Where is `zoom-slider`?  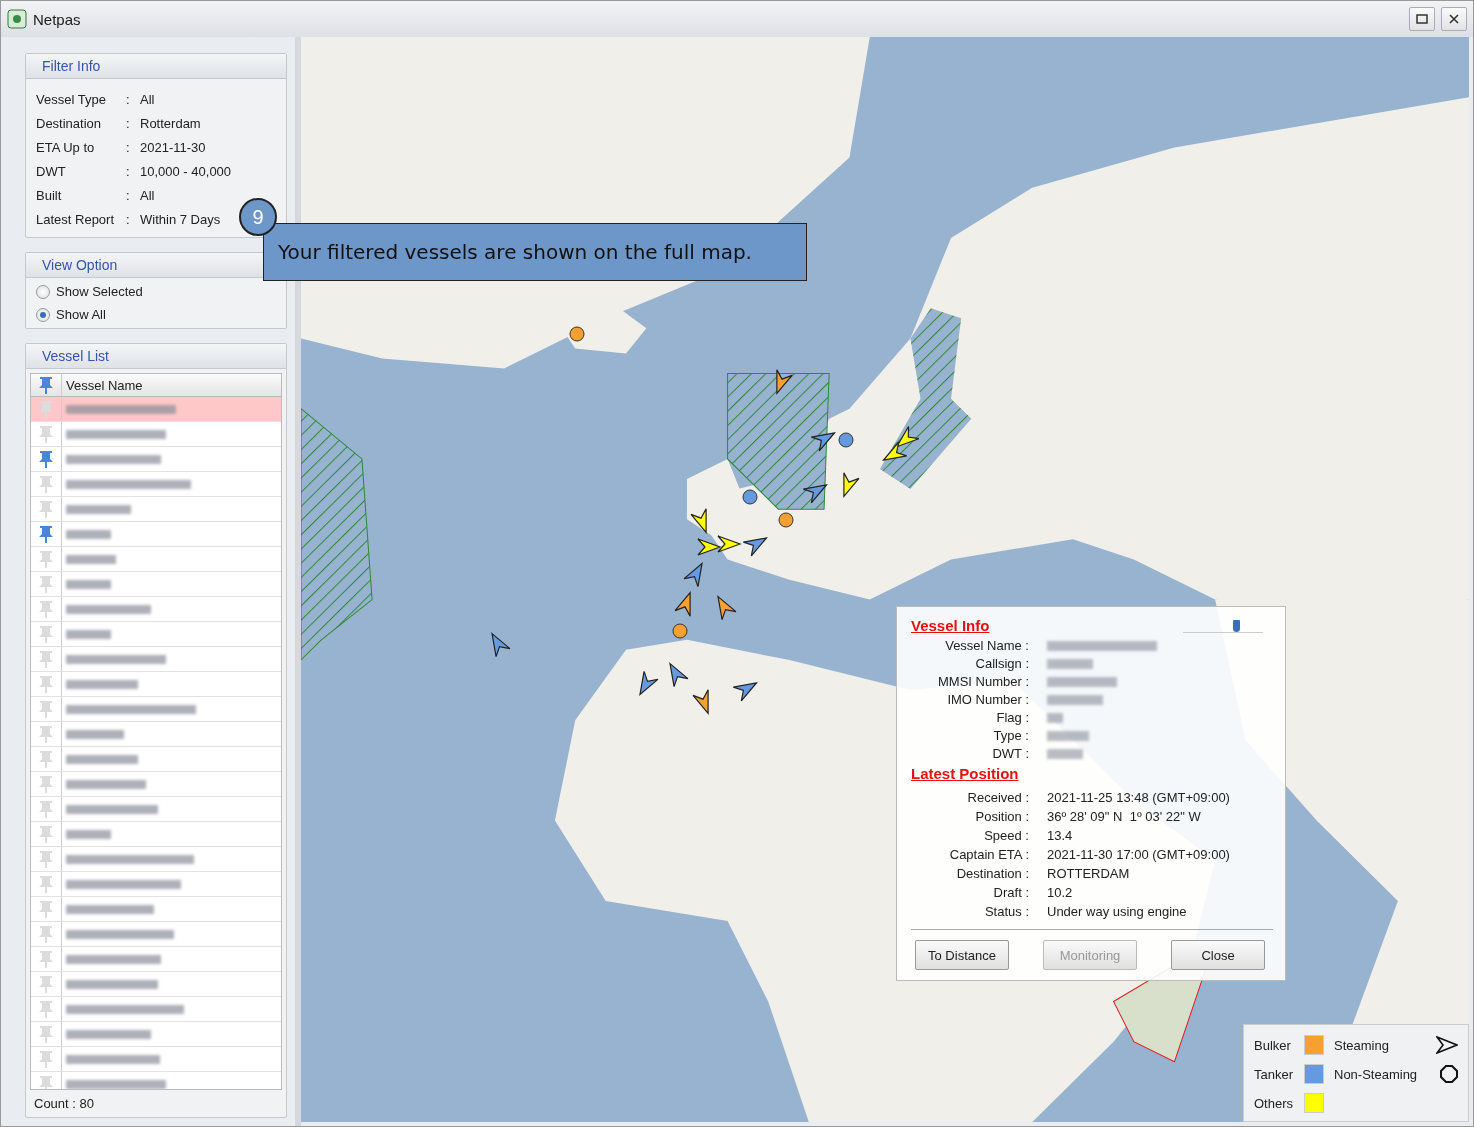 zoom-slider is located at coordinates (1223, 625).